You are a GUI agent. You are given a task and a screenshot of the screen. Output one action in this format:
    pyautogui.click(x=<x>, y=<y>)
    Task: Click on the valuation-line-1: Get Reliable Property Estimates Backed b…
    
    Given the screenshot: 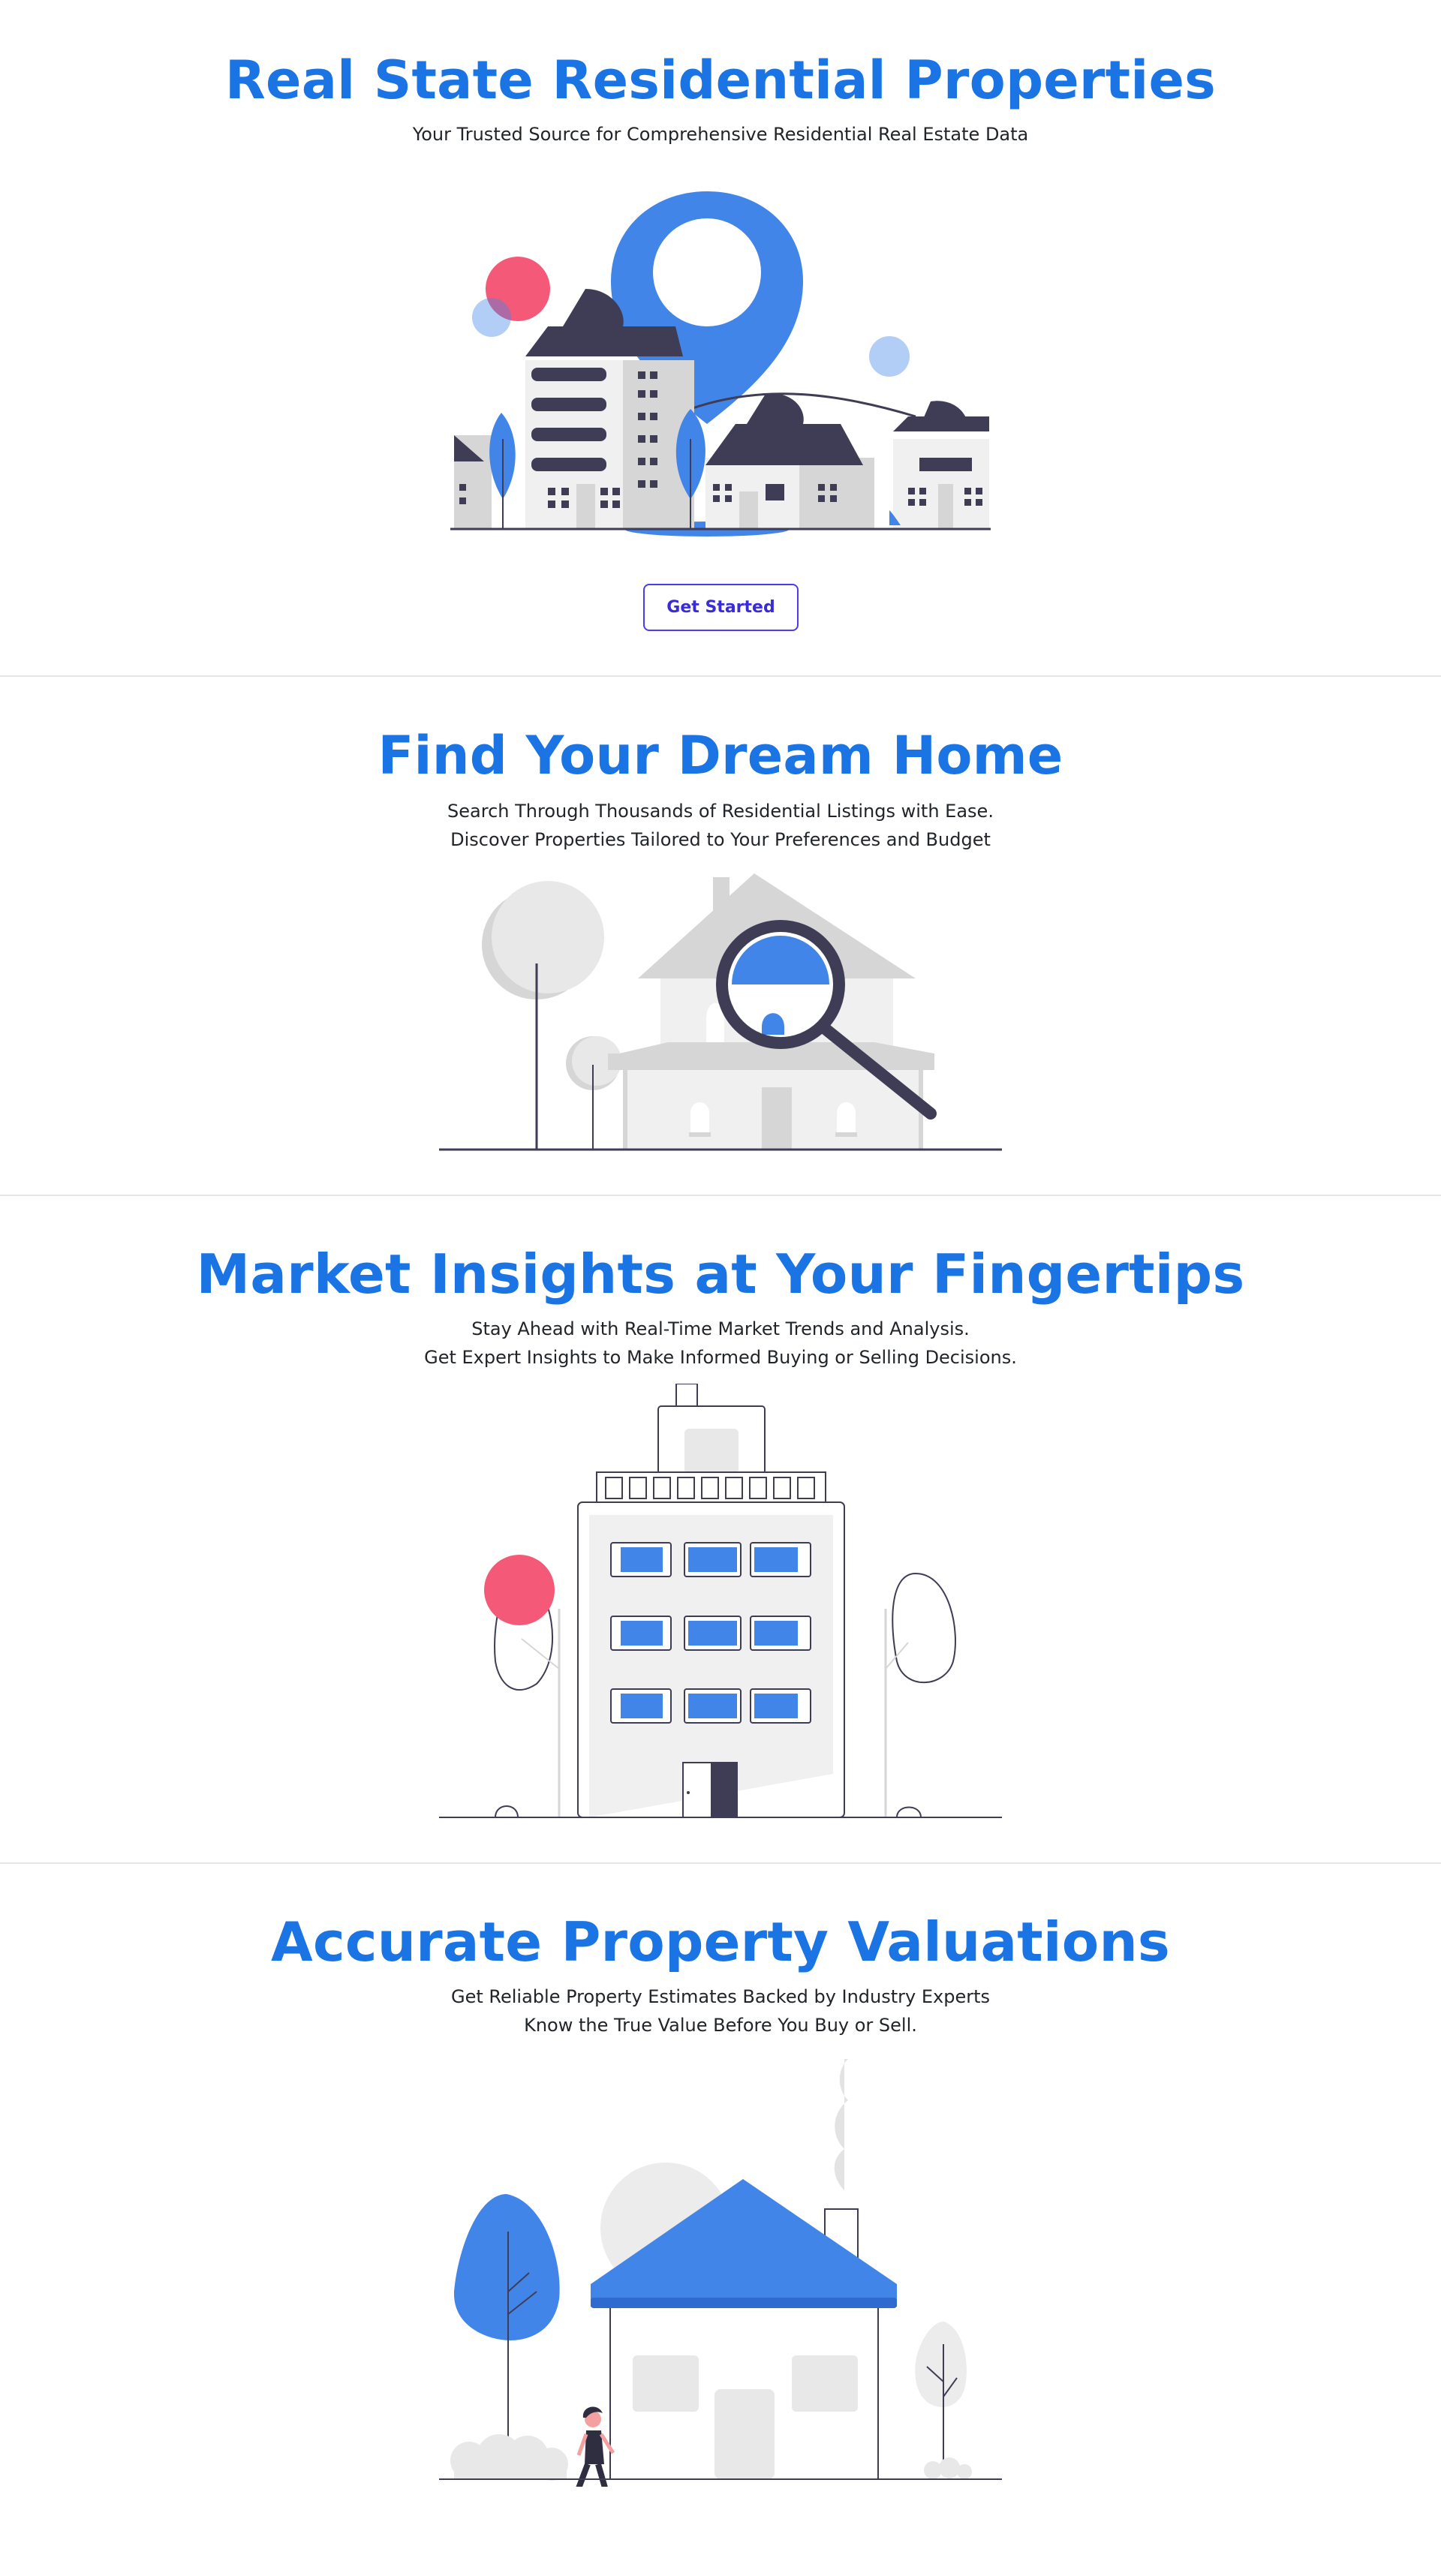 What is the action you would take?
    pyautogui.click(x=720, y=1996)
    